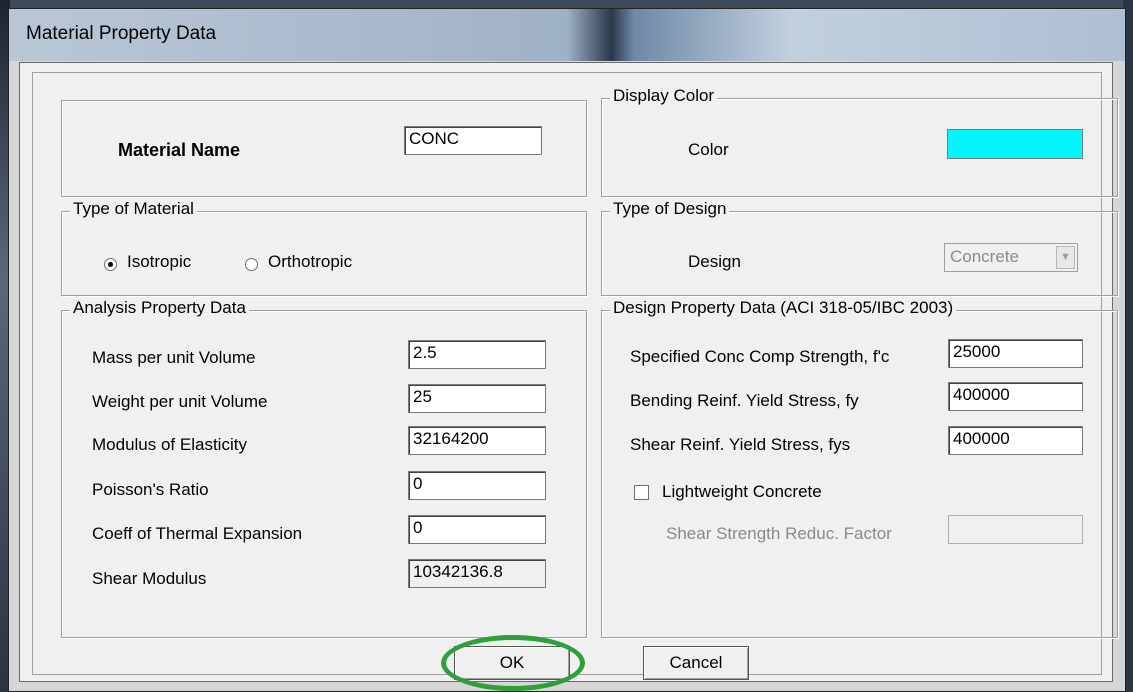 This screenshot has height=692, width=1133. Describe the element at coordinates (567, 35) in the screenshot. I see `title-bar: Material Property Data` at that location.